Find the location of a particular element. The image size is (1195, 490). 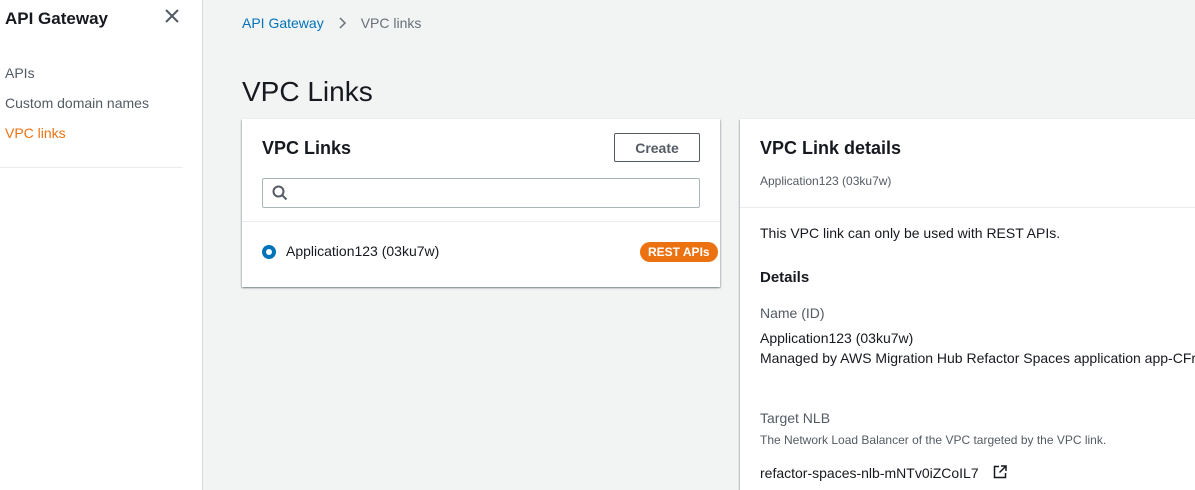

vpc-links-panel-title: VPC Links is located at coordinates (307, 148).